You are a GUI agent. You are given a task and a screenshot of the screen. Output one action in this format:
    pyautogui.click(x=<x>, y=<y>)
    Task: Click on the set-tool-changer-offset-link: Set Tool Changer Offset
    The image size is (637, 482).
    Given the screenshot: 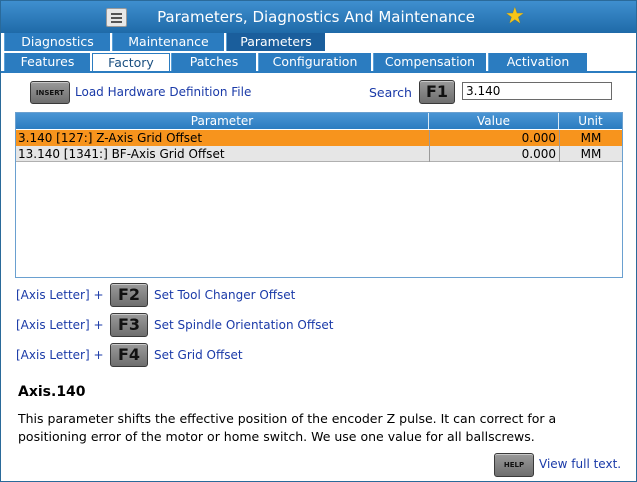 What is the action you would take?
    pyautogui.click(x=224, y=295)
    